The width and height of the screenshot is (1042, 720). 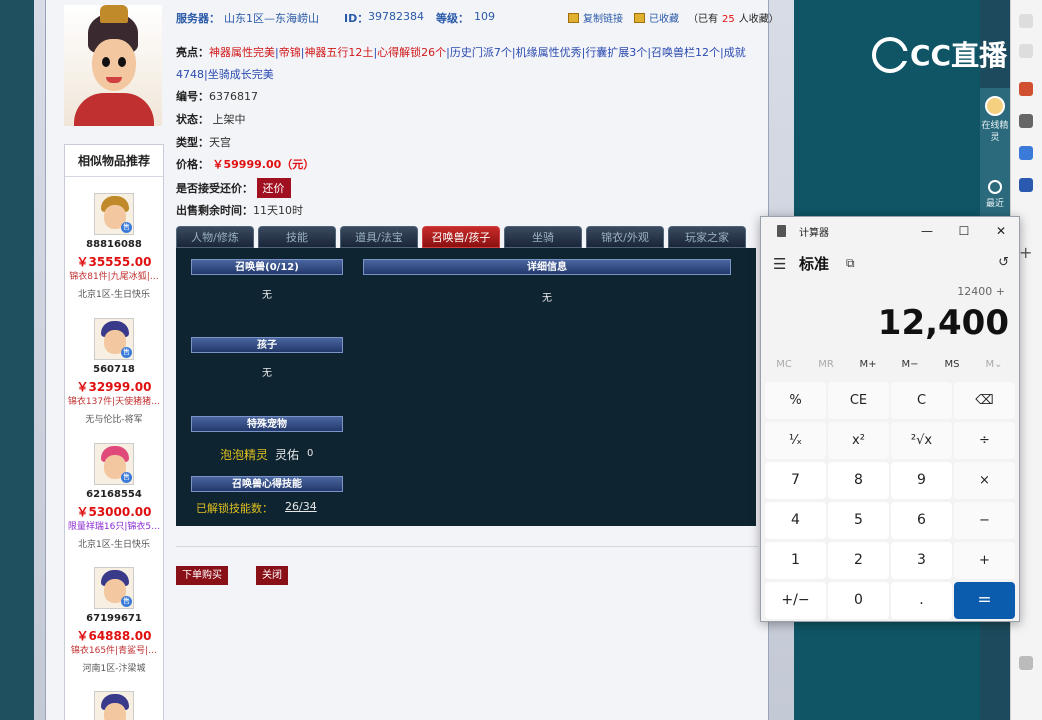 What do you see at coordinates (339, 52) in the screenshot?
I see `highlight-tag: 神器五行12土` at bounding box center [339, 52].